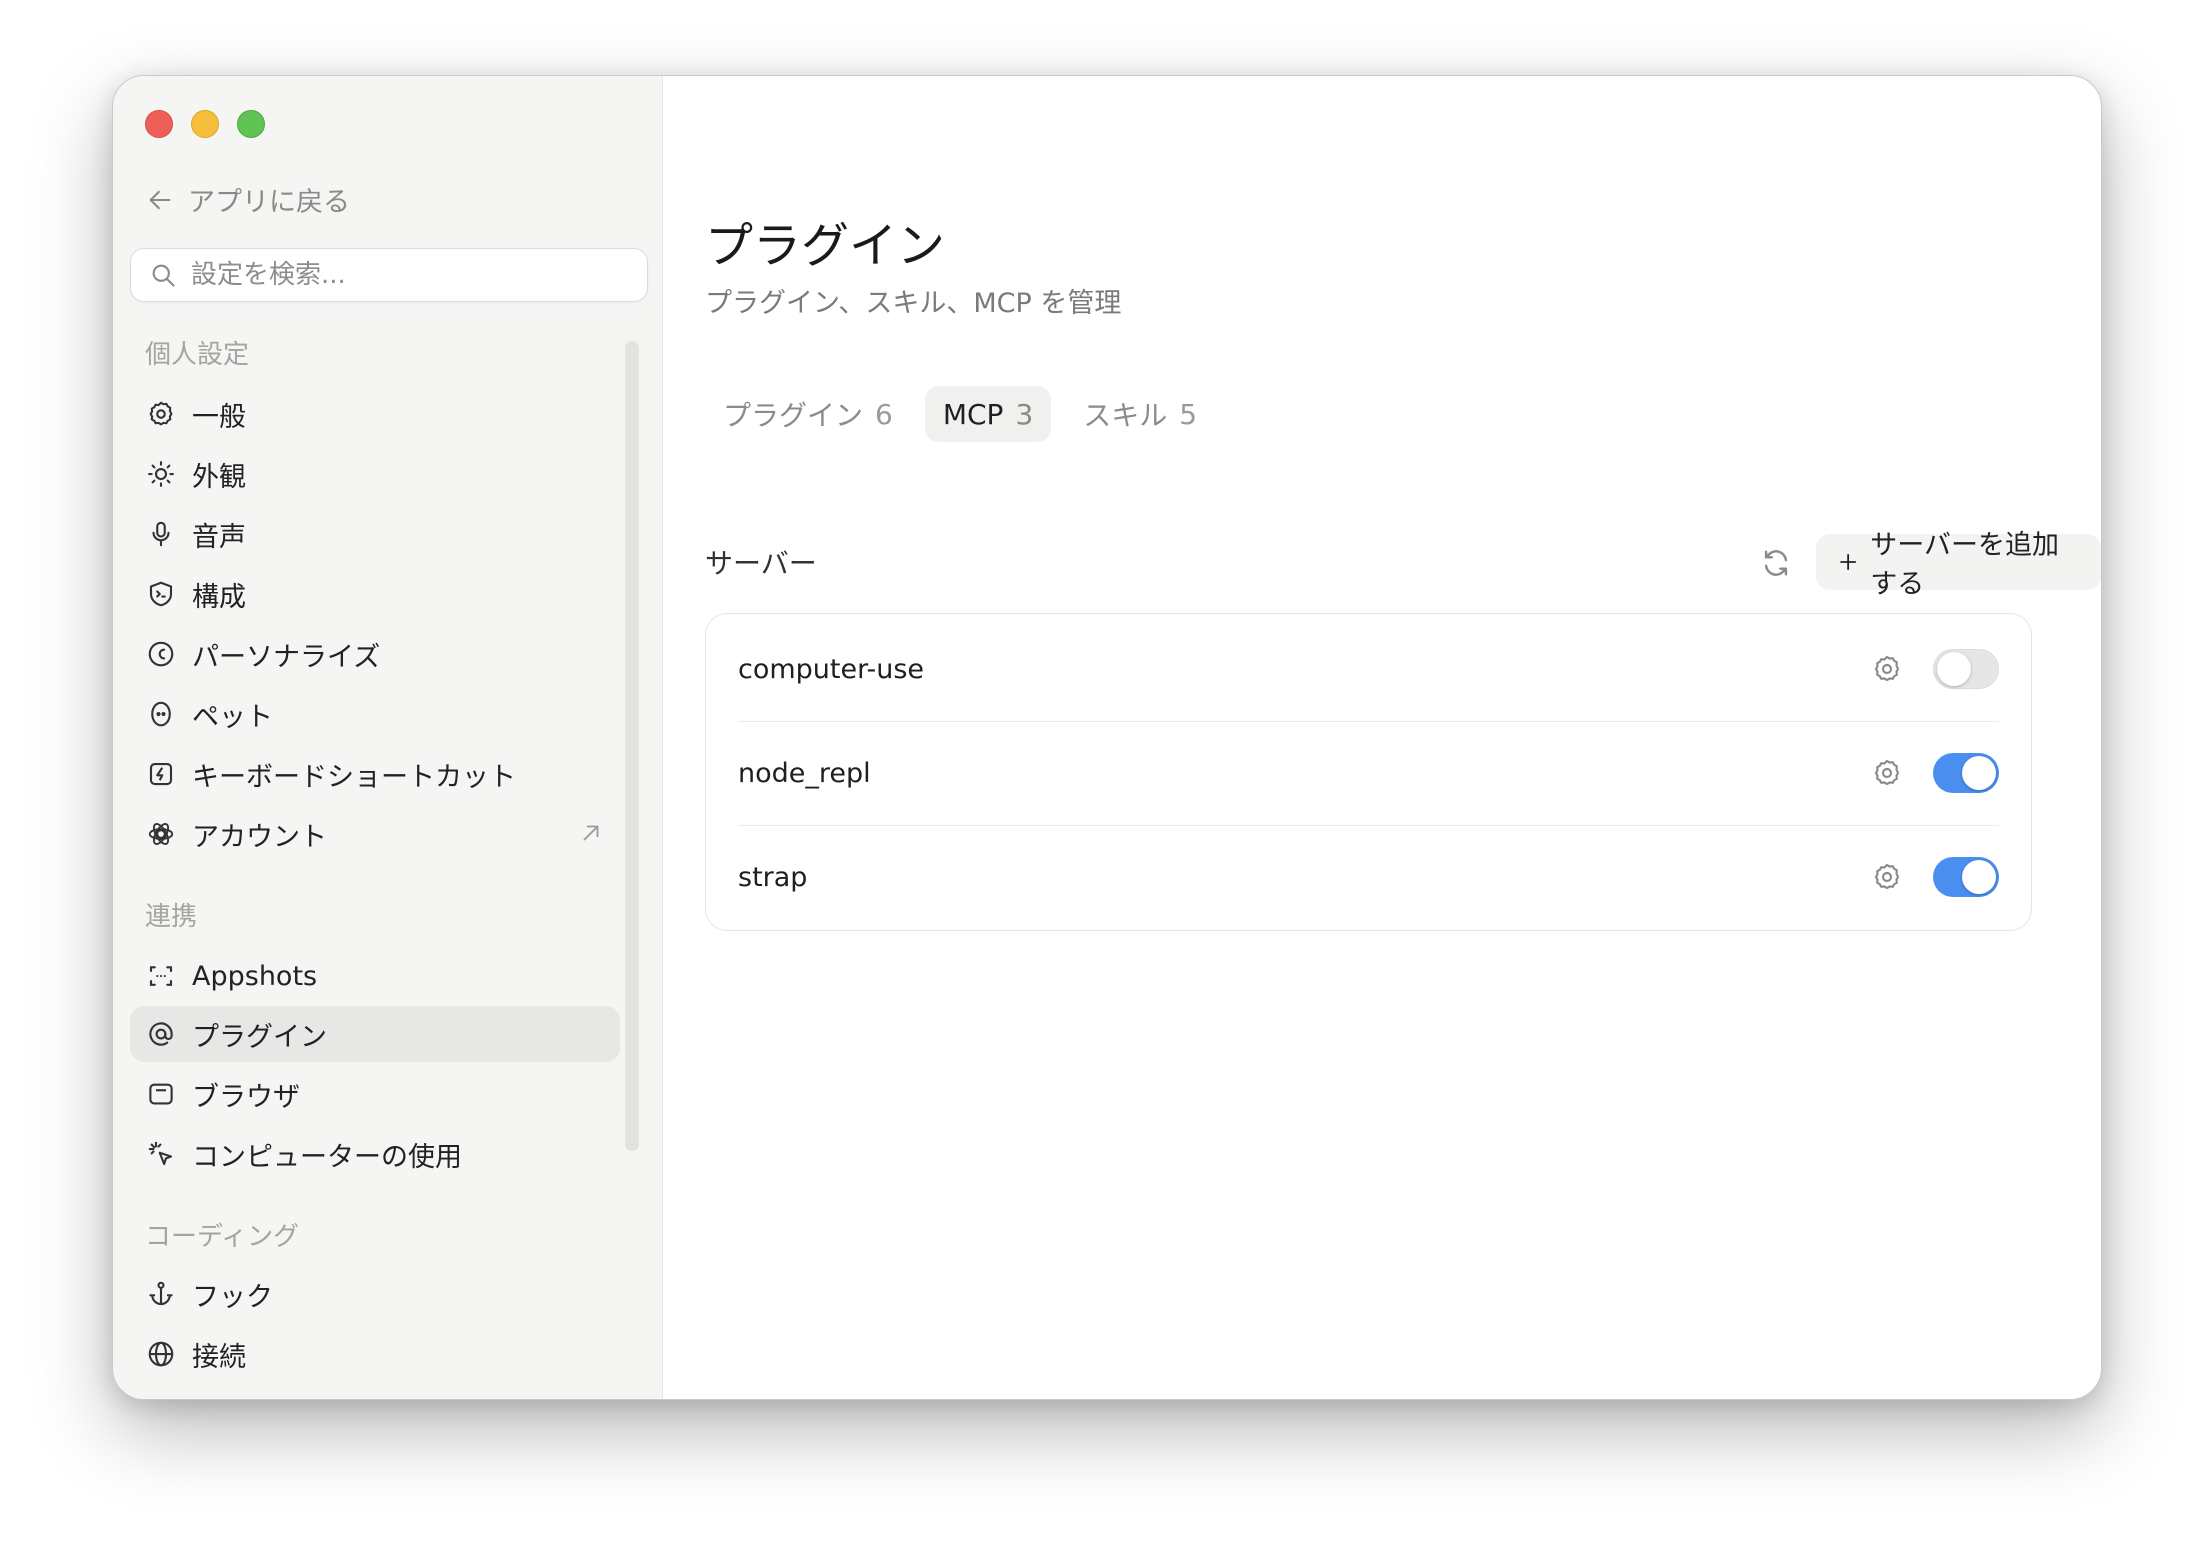 This screenshot has width=2210, height=1546. I want to click on lightning-icon, so click(161, 774).